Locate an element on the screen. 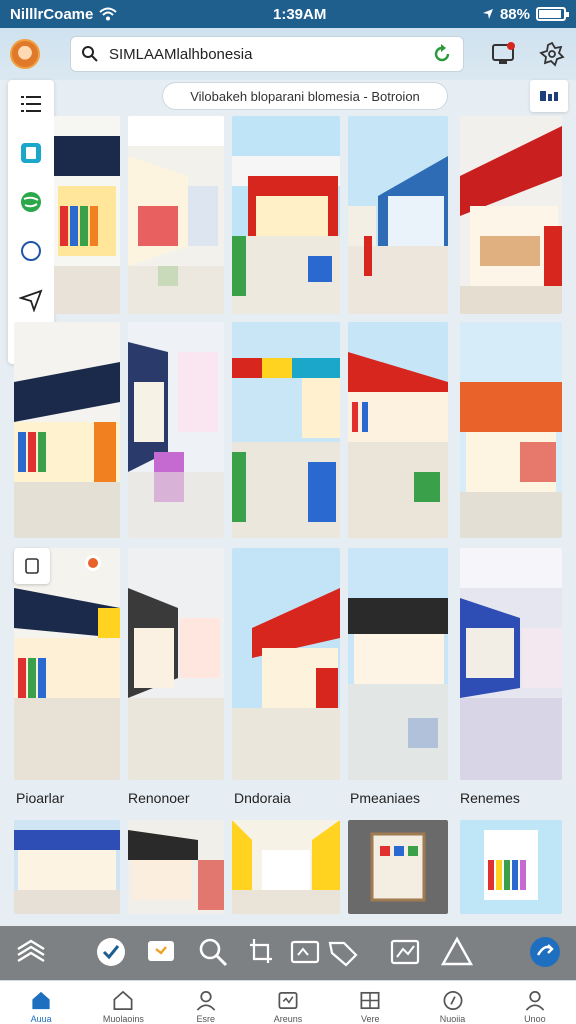  nav-profile: Esre is located at coordinates (206, 1002).